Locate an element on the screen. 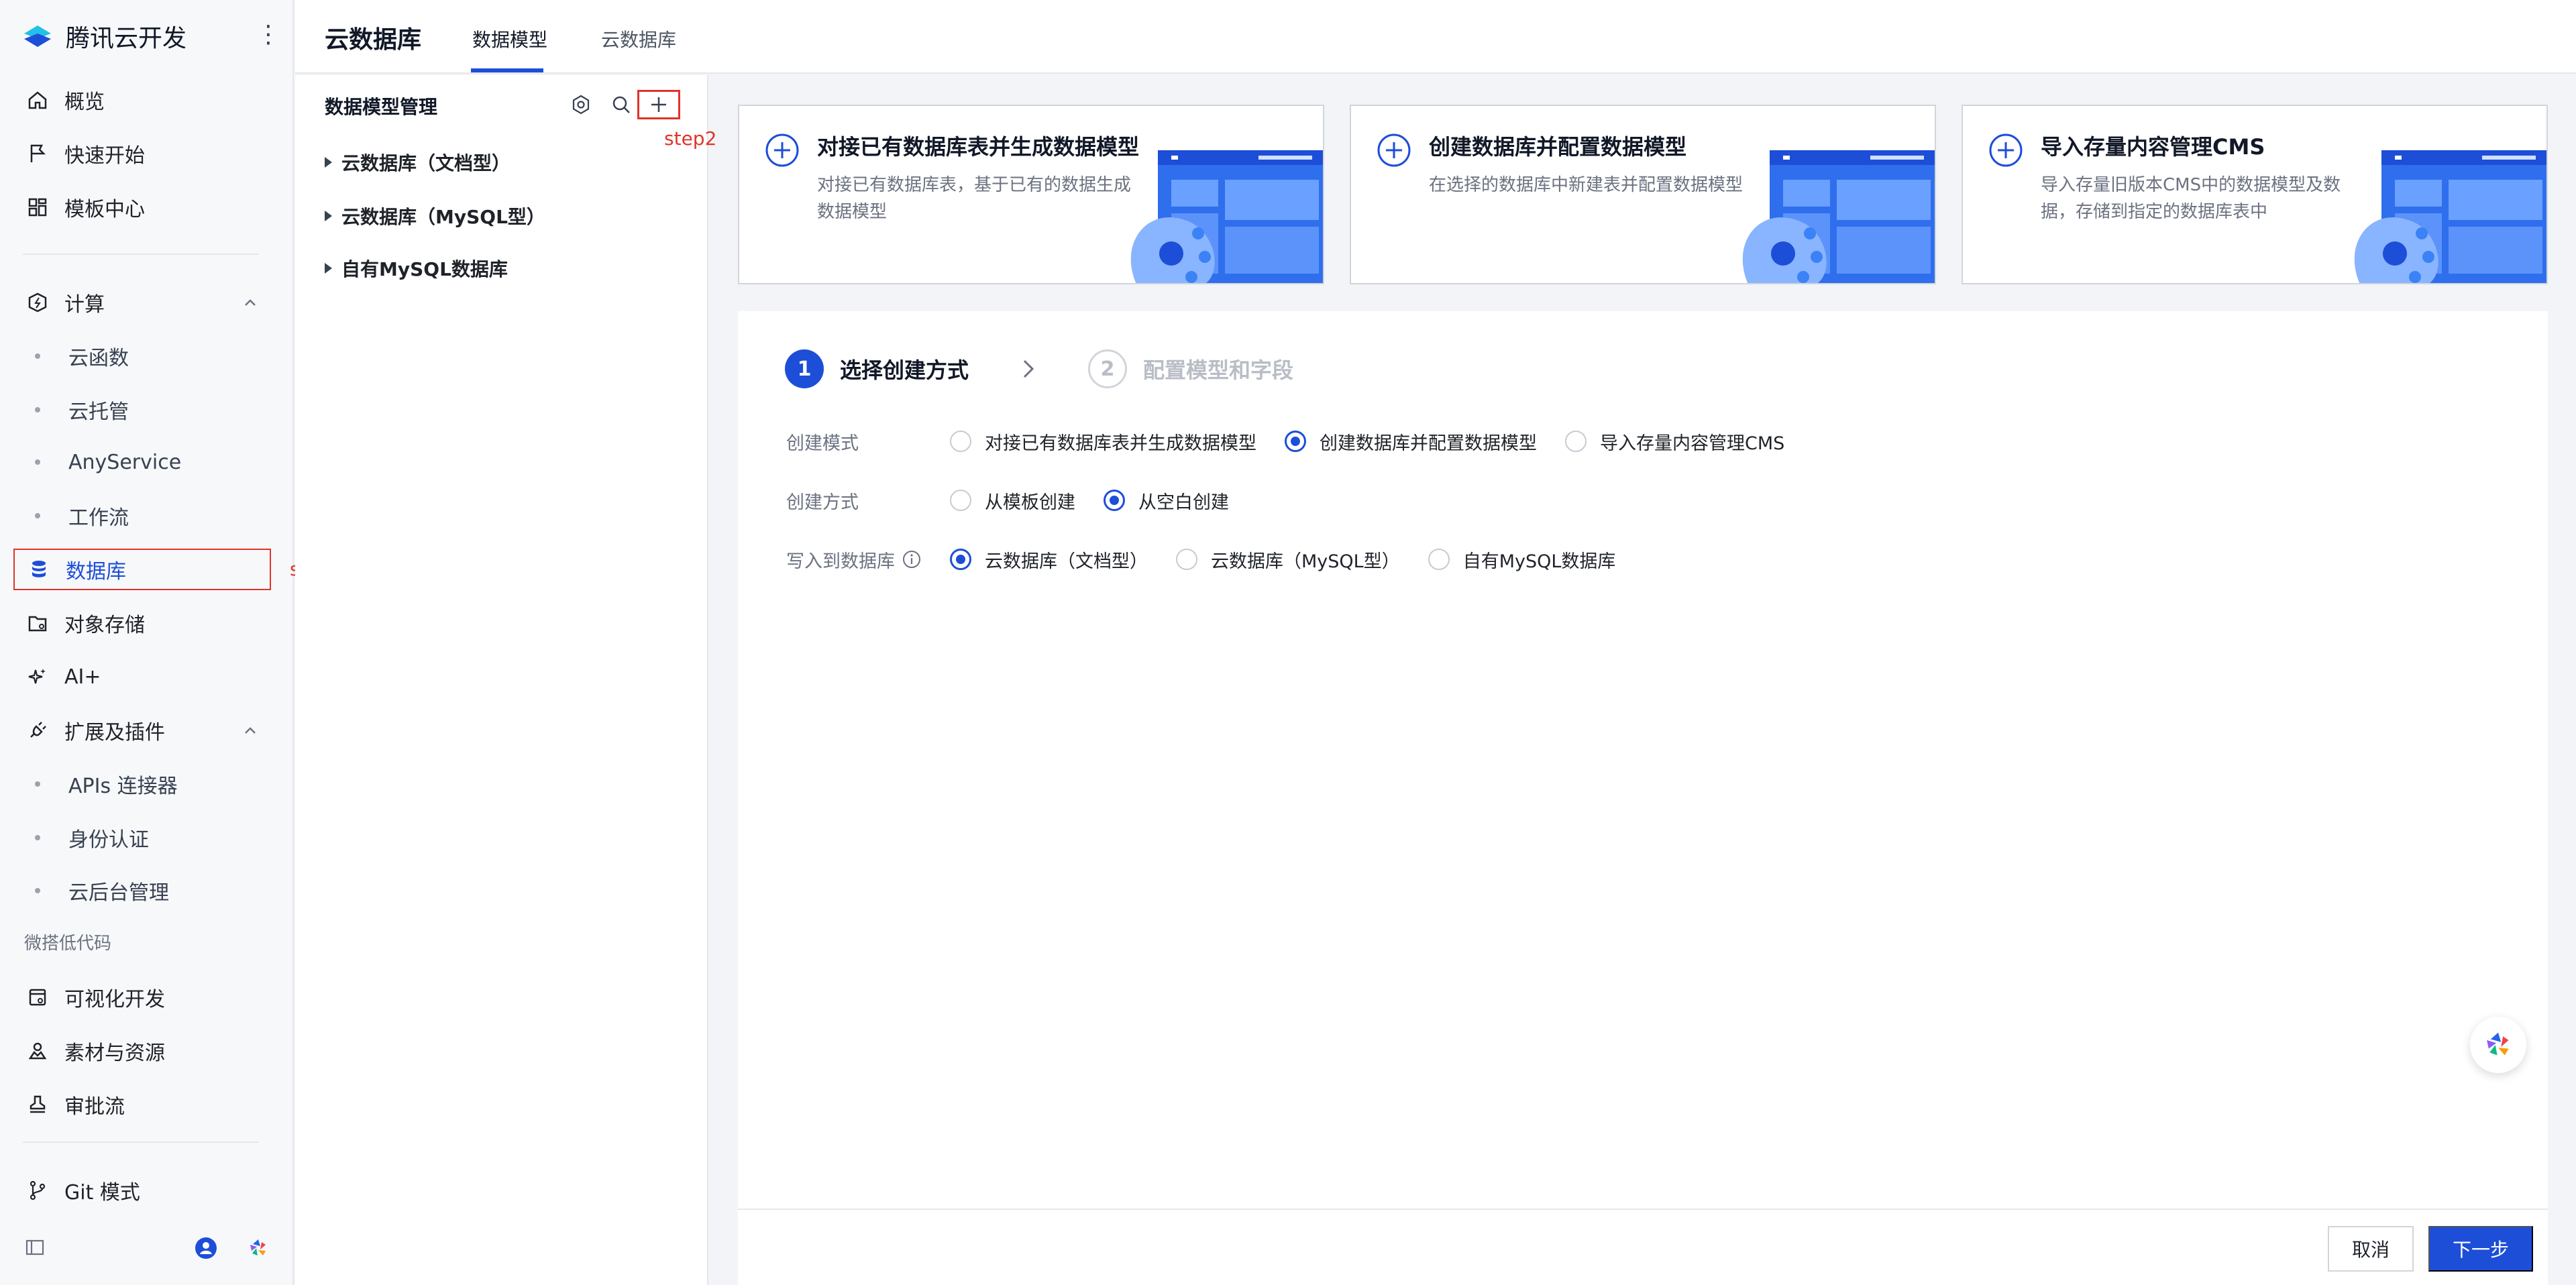  sidebar-item-compute: 计算 is located at coordinates (142, 302).